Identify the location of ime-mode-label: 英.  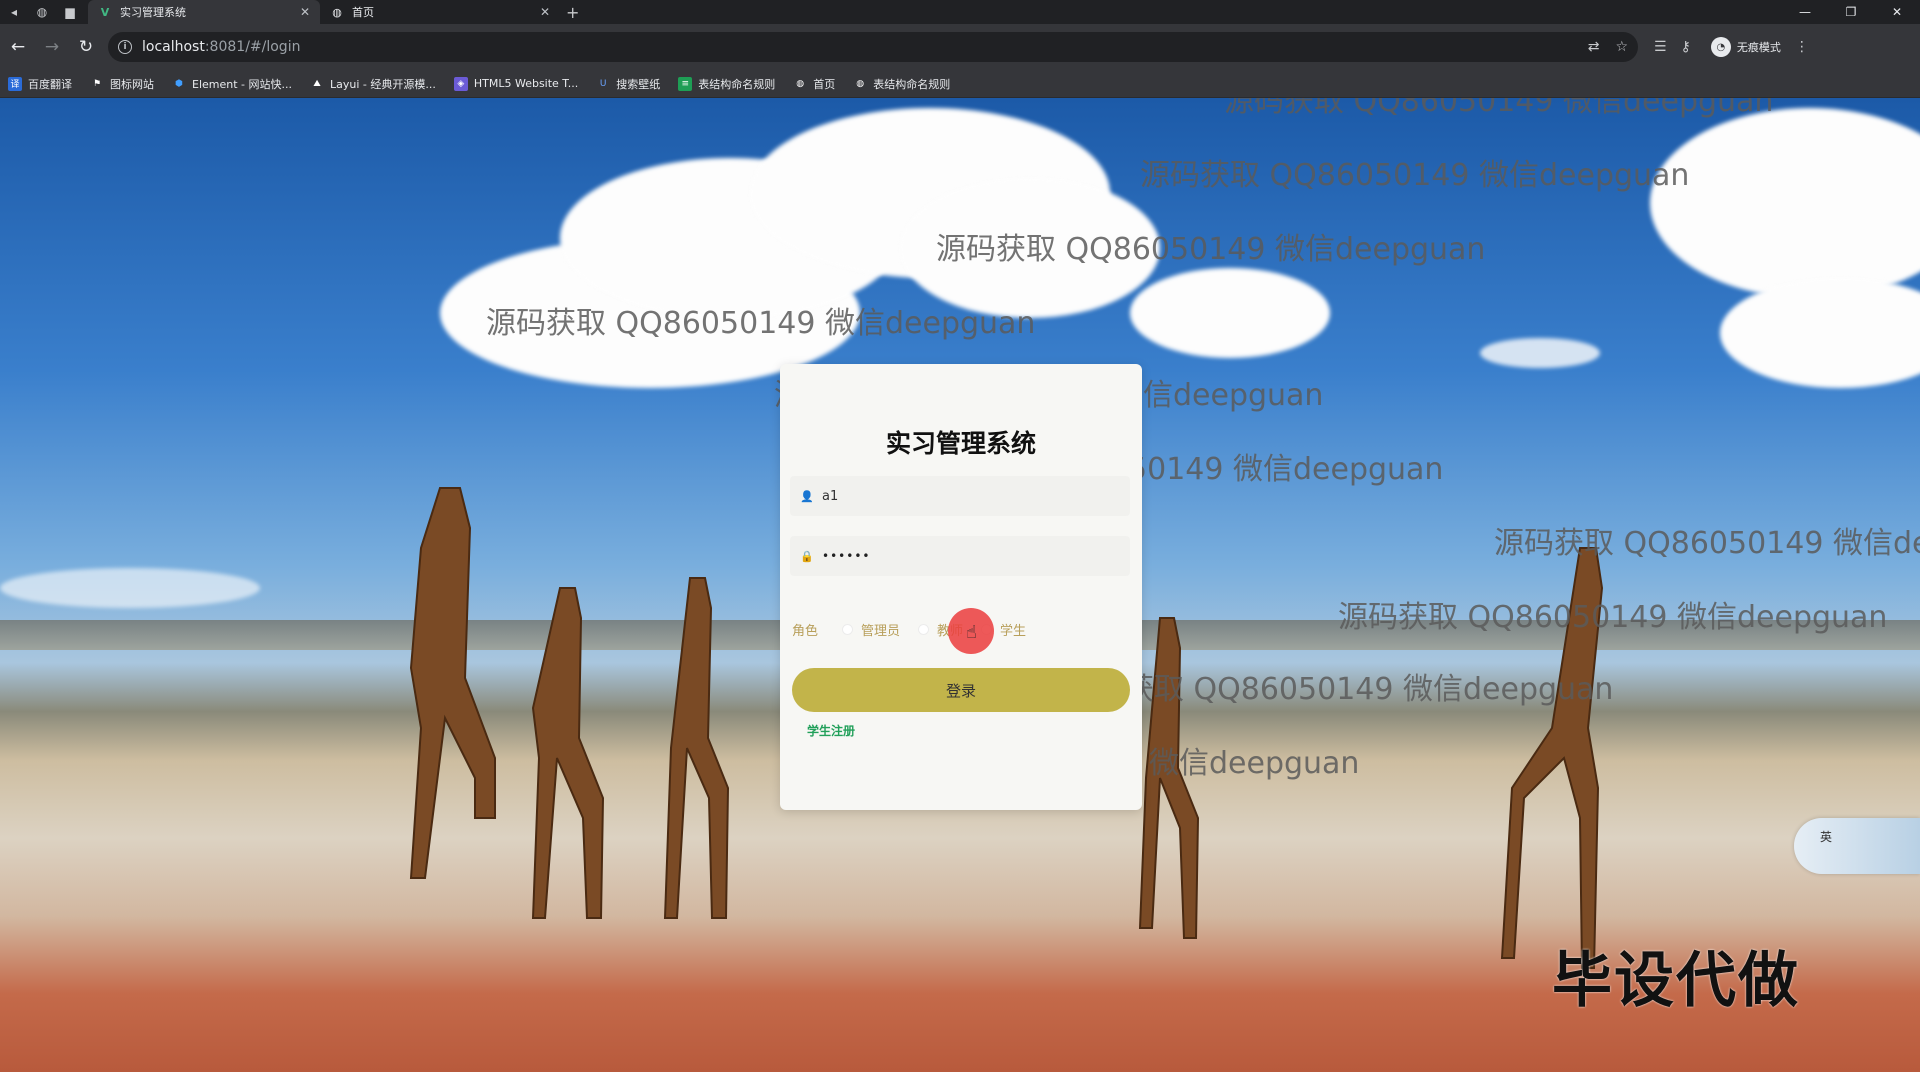
(1826, 837).